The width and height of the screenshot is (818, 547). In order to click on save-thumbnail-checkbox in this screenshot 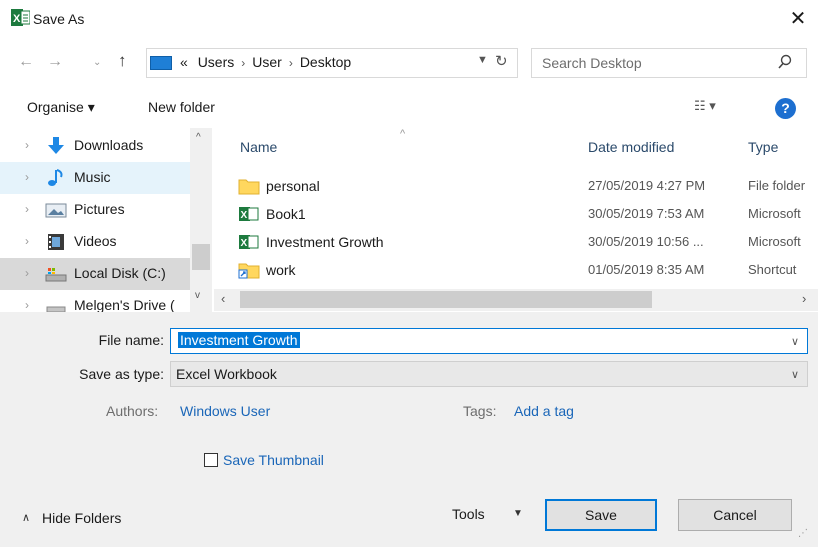, I will do `click(211, 460)`.